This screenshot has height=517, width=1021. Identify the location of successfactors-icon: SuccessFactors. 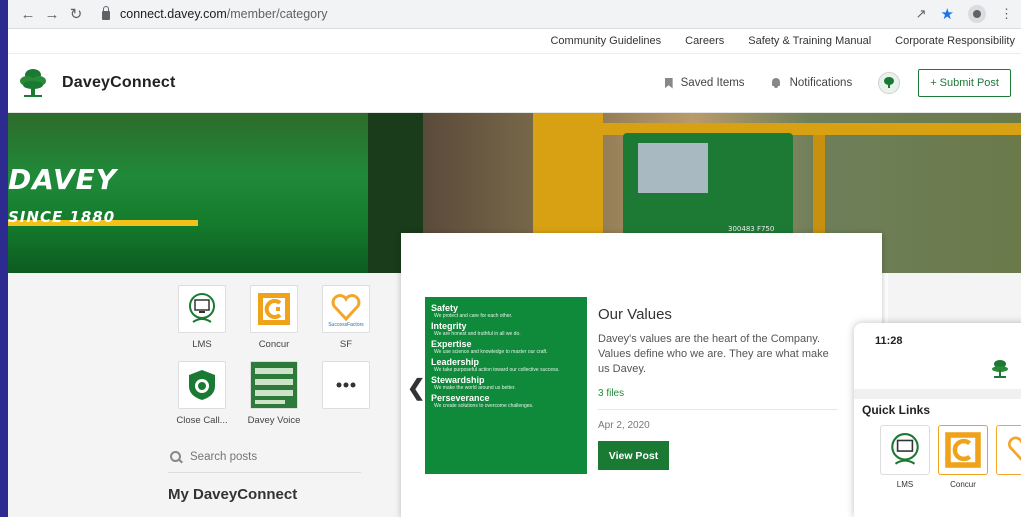
(346, 311).